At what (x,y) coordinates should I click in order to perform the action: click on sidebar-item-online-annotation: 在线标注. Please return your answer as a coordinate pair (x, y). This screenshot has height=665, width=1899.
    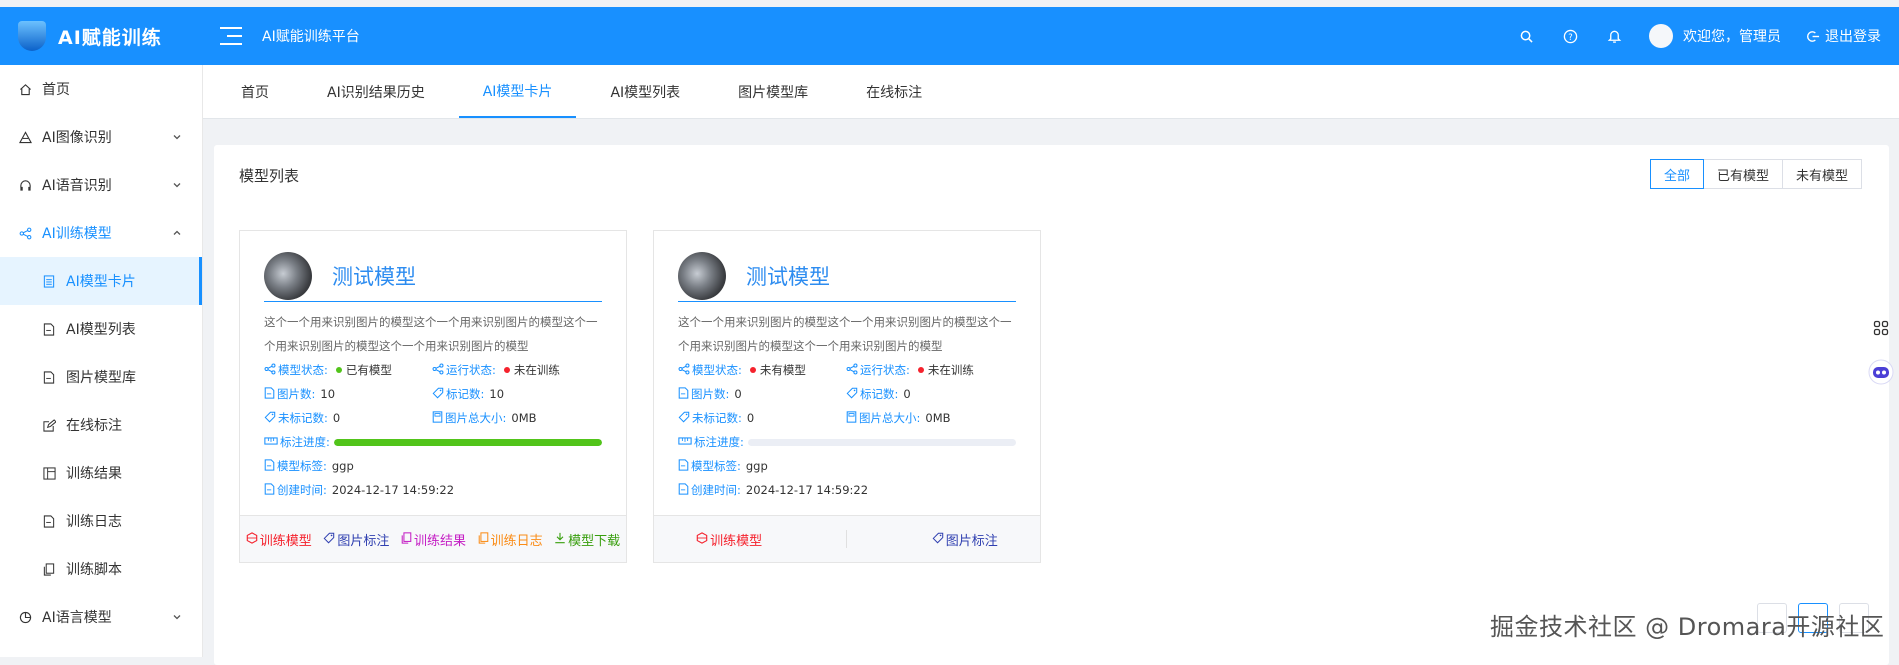
    Looking at the image, I should click on (101, 425).